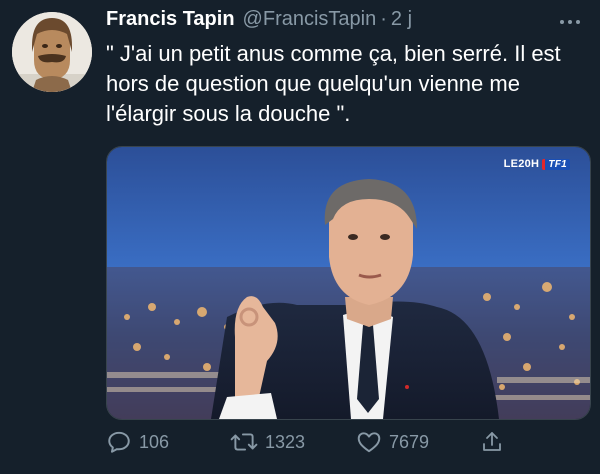 The width and height of the screenshot is (600, 474). I want to click on channel-logo: LE20H TF1, so click(537, 164).